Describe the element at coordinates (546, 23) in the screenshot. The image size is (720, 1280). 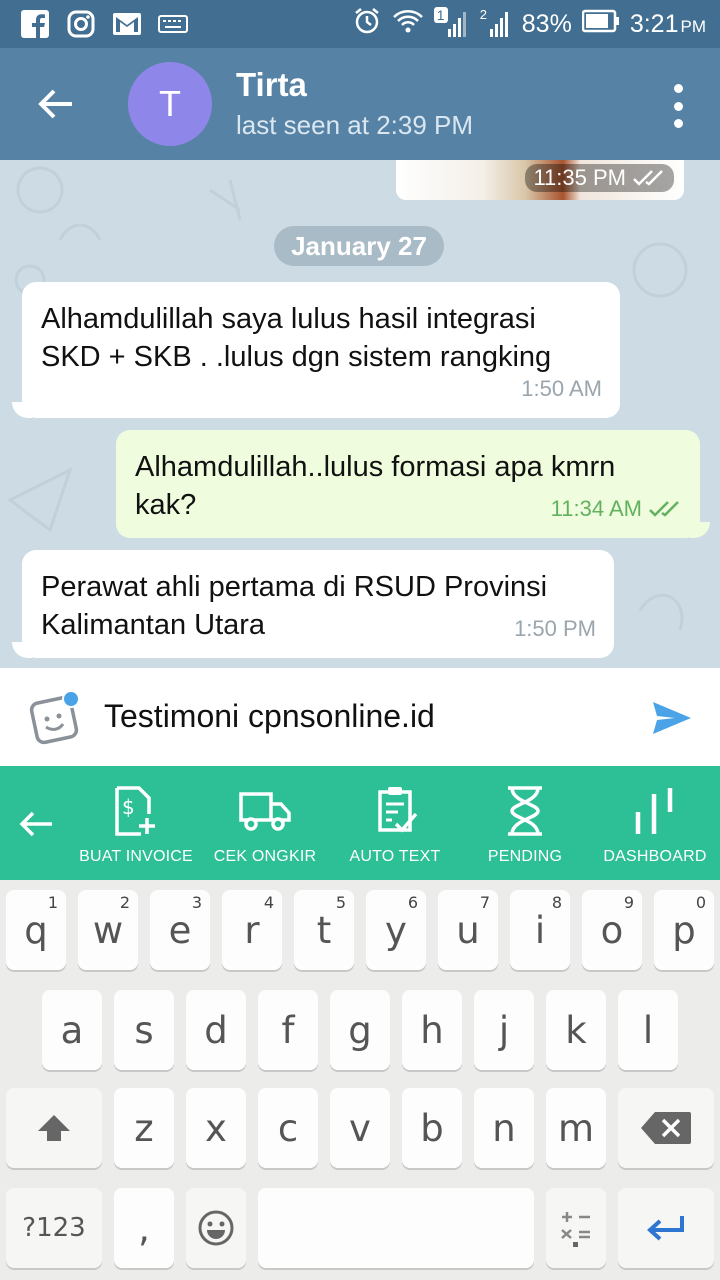
I see `battery-percent: 83%` at that location.